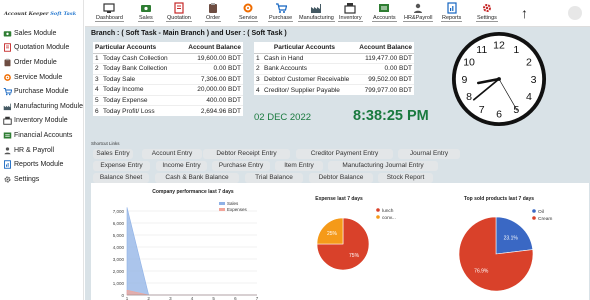  What do you see at coordinates (172, 154) in the screenshot?
I see `shortcut-account-entry: Account Entry` at bounding box center [172, 154].